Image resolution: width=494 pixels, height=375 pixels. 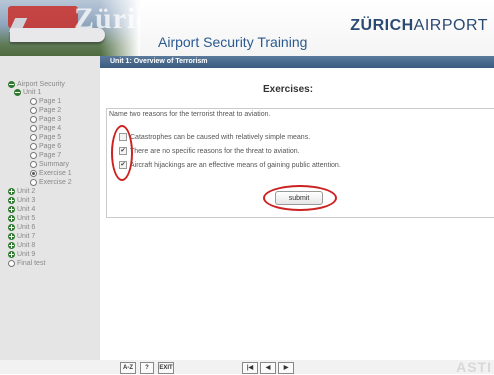 I want to click on exit-button: EXIT, so click(x=166, y=368).